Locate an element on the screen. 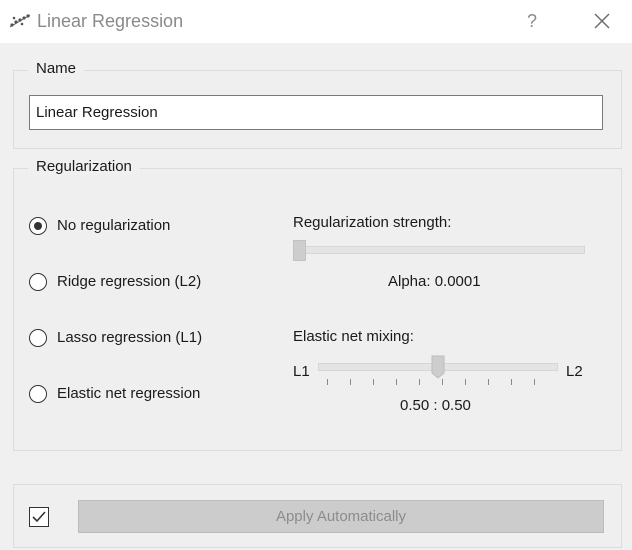  help-button: ? is located at coordinates (532, 21).